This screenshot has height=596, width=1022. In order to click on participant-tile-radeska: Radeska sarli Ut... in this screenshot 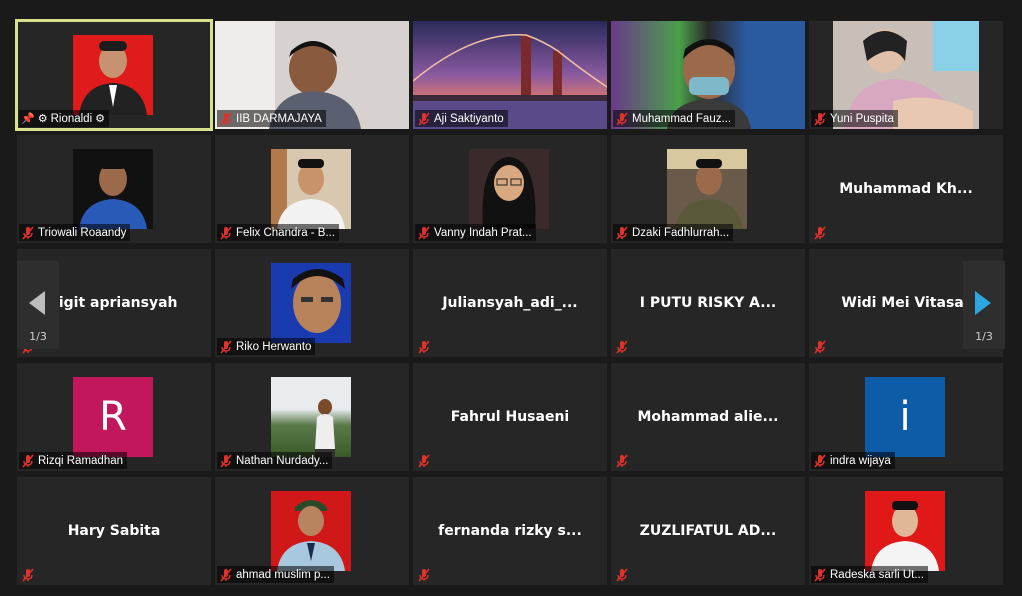, I will do `click(906, 531)`.